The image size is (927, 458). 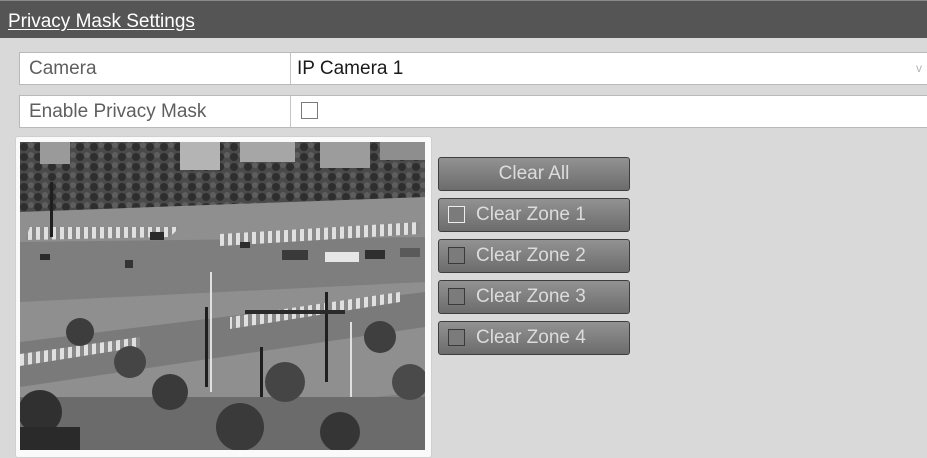 What do you see at coordinates (534, 174) in the screenshot?
I see `clear-all-button: Clear All` at bounding box center [534, 174].